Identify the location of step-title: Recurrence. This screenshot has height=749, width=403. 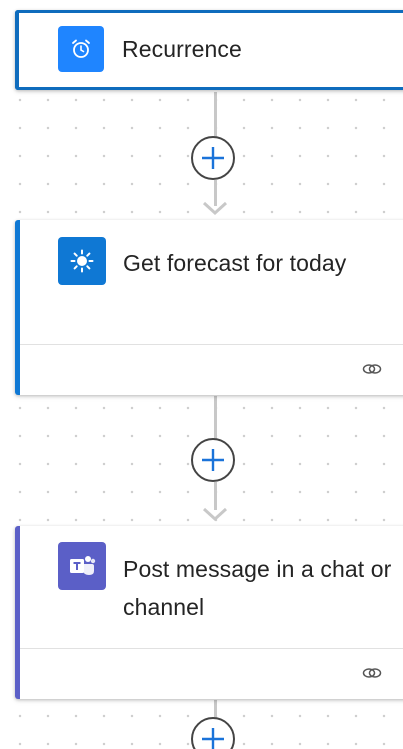
(182, 49).